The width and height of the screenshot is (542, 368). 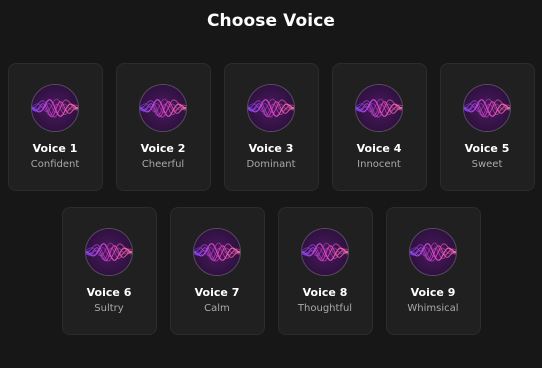 I want to click on voice-card-9: Voice 9 Whimsical, so click(x=433, y=271).